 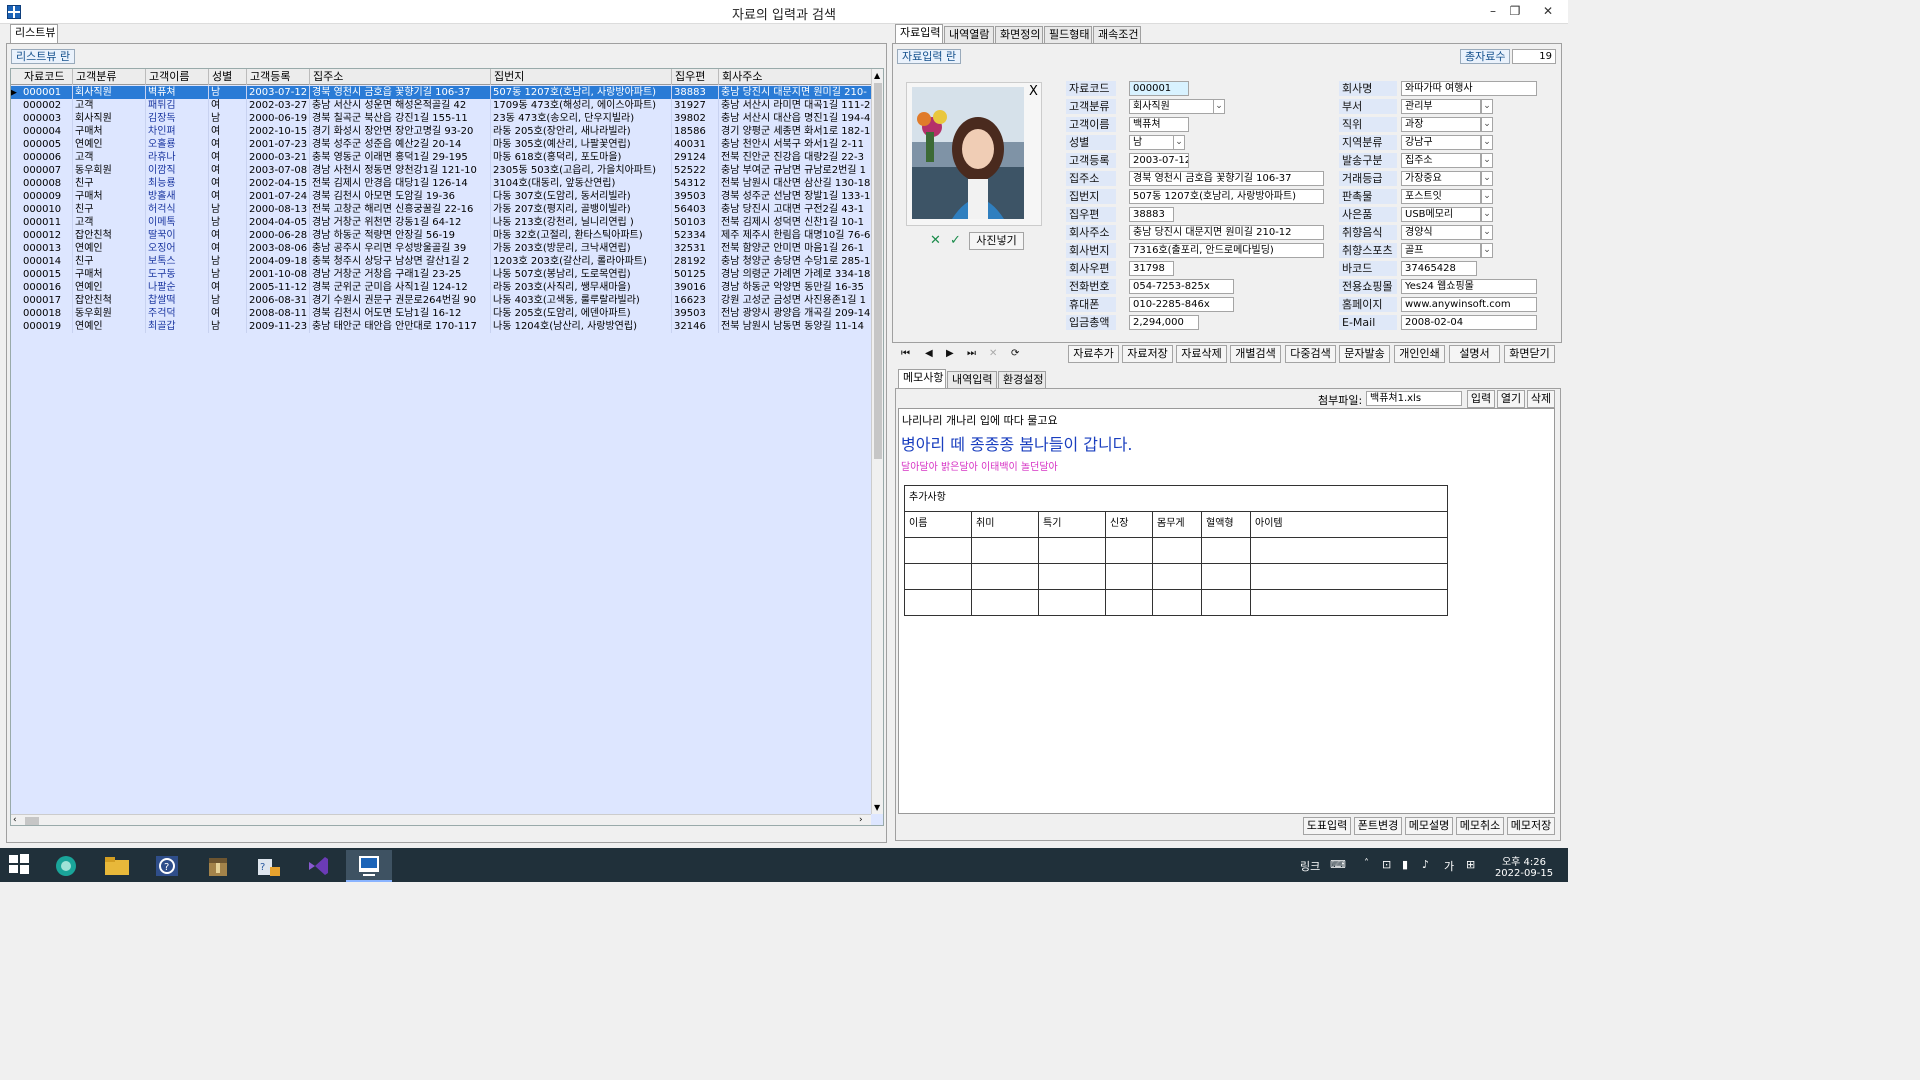 I want to click on field-input: 경북 영천시 금호읍 꽃향기길 106-37, so click(x=1226, y=178).